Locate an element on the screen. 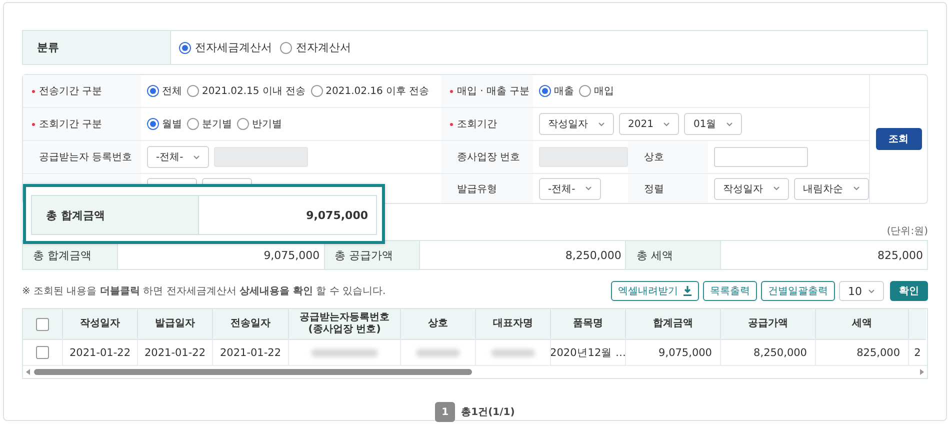 This screenshot has width=950, height=426. toolbar-button: 건별일괄출력 is located at coordinates (798, 291).